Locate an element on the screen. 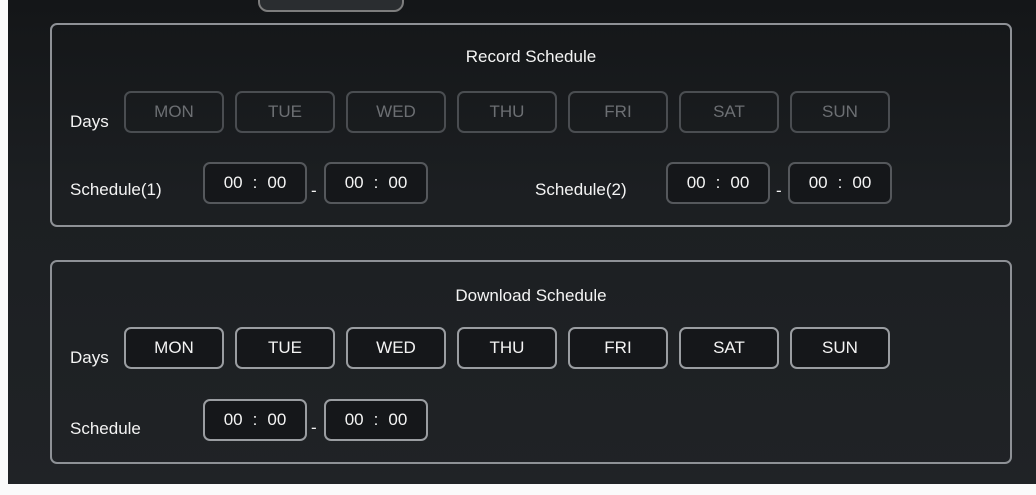  record-schedule2-start-minute: 00 is located at coordinates (739, 183).